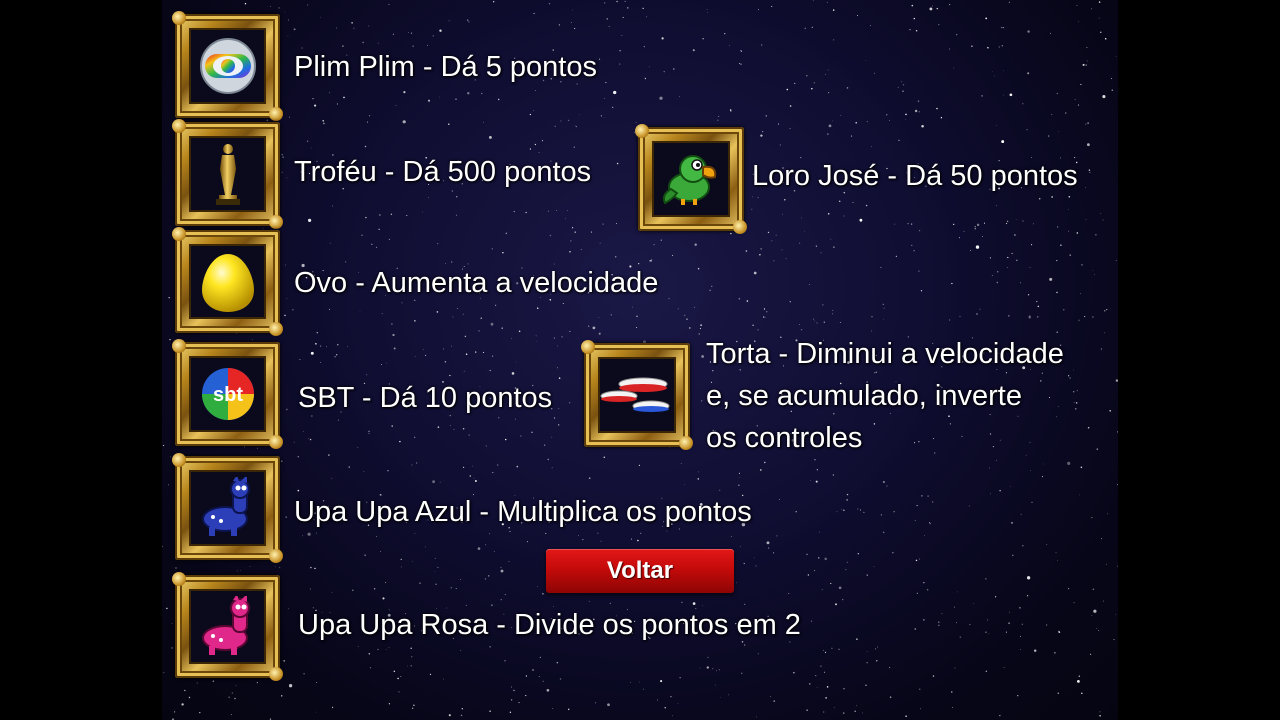 Image resolution: width=1280 pixels, height=720 pixels. What do you see at coordinates (227, 281) in the screenshot?
I see `egg-frame` at bounding box center [227, 281].